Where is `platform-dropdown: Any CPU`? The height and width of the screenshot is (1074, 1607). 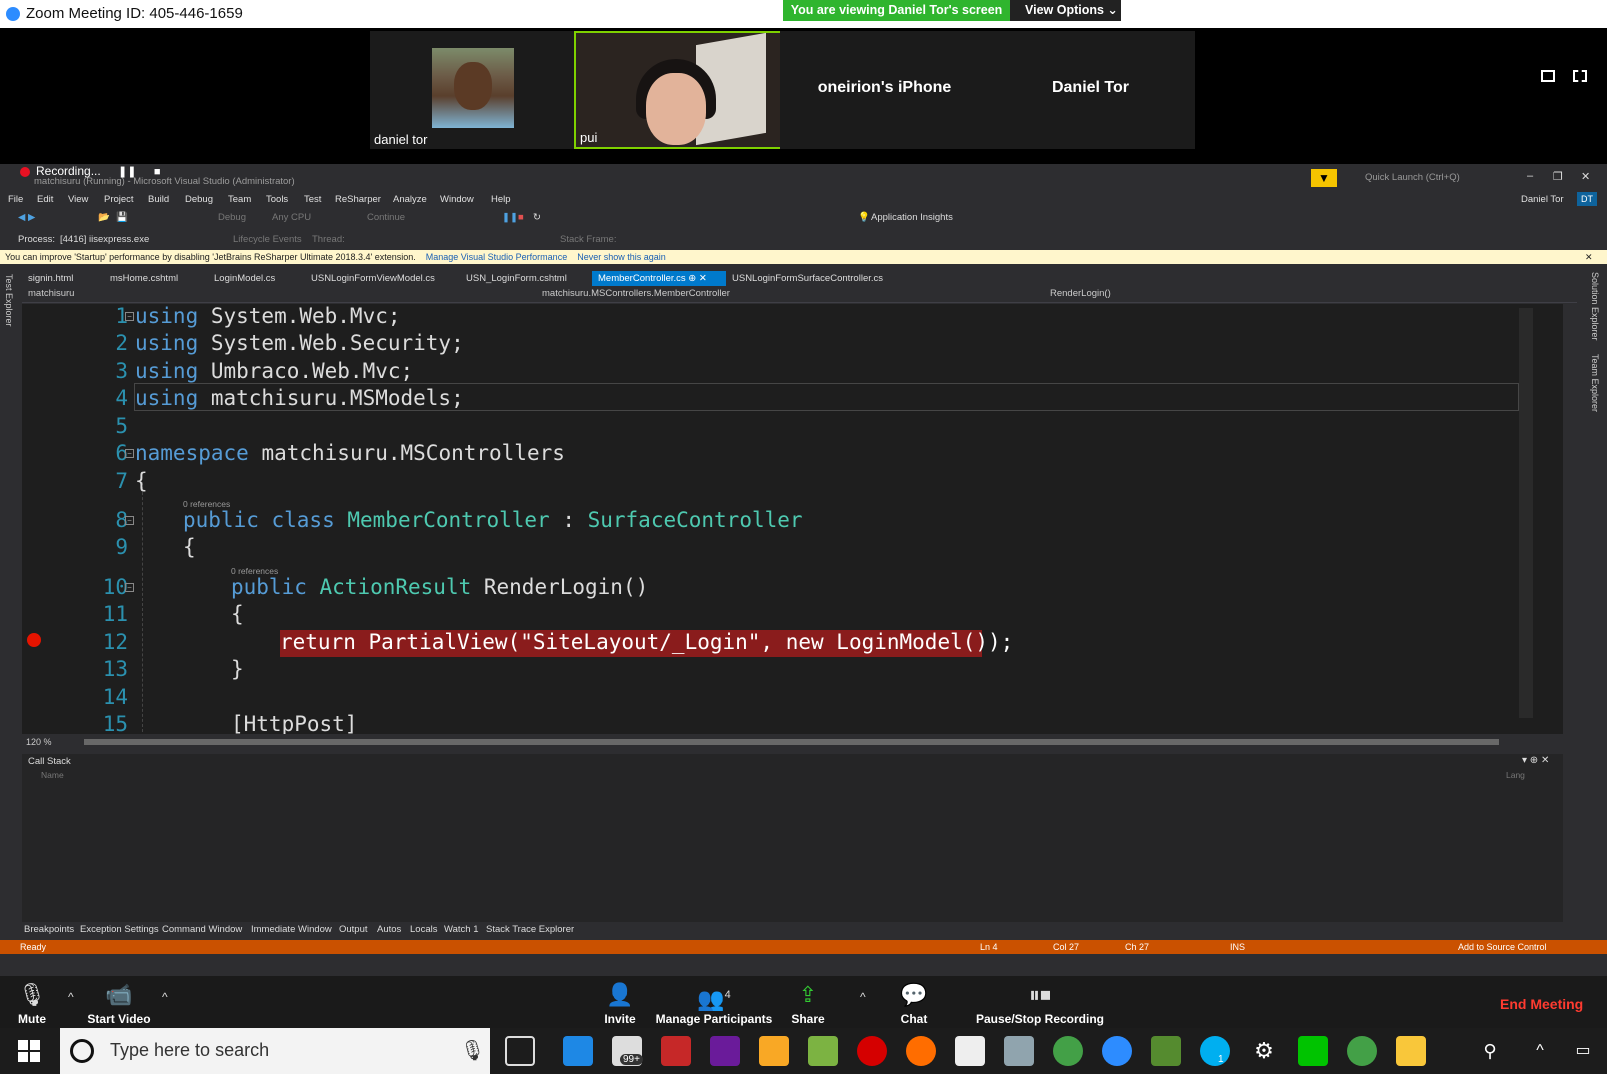 platform-dropdown: Any CPU is located at coordinates (291, 217).